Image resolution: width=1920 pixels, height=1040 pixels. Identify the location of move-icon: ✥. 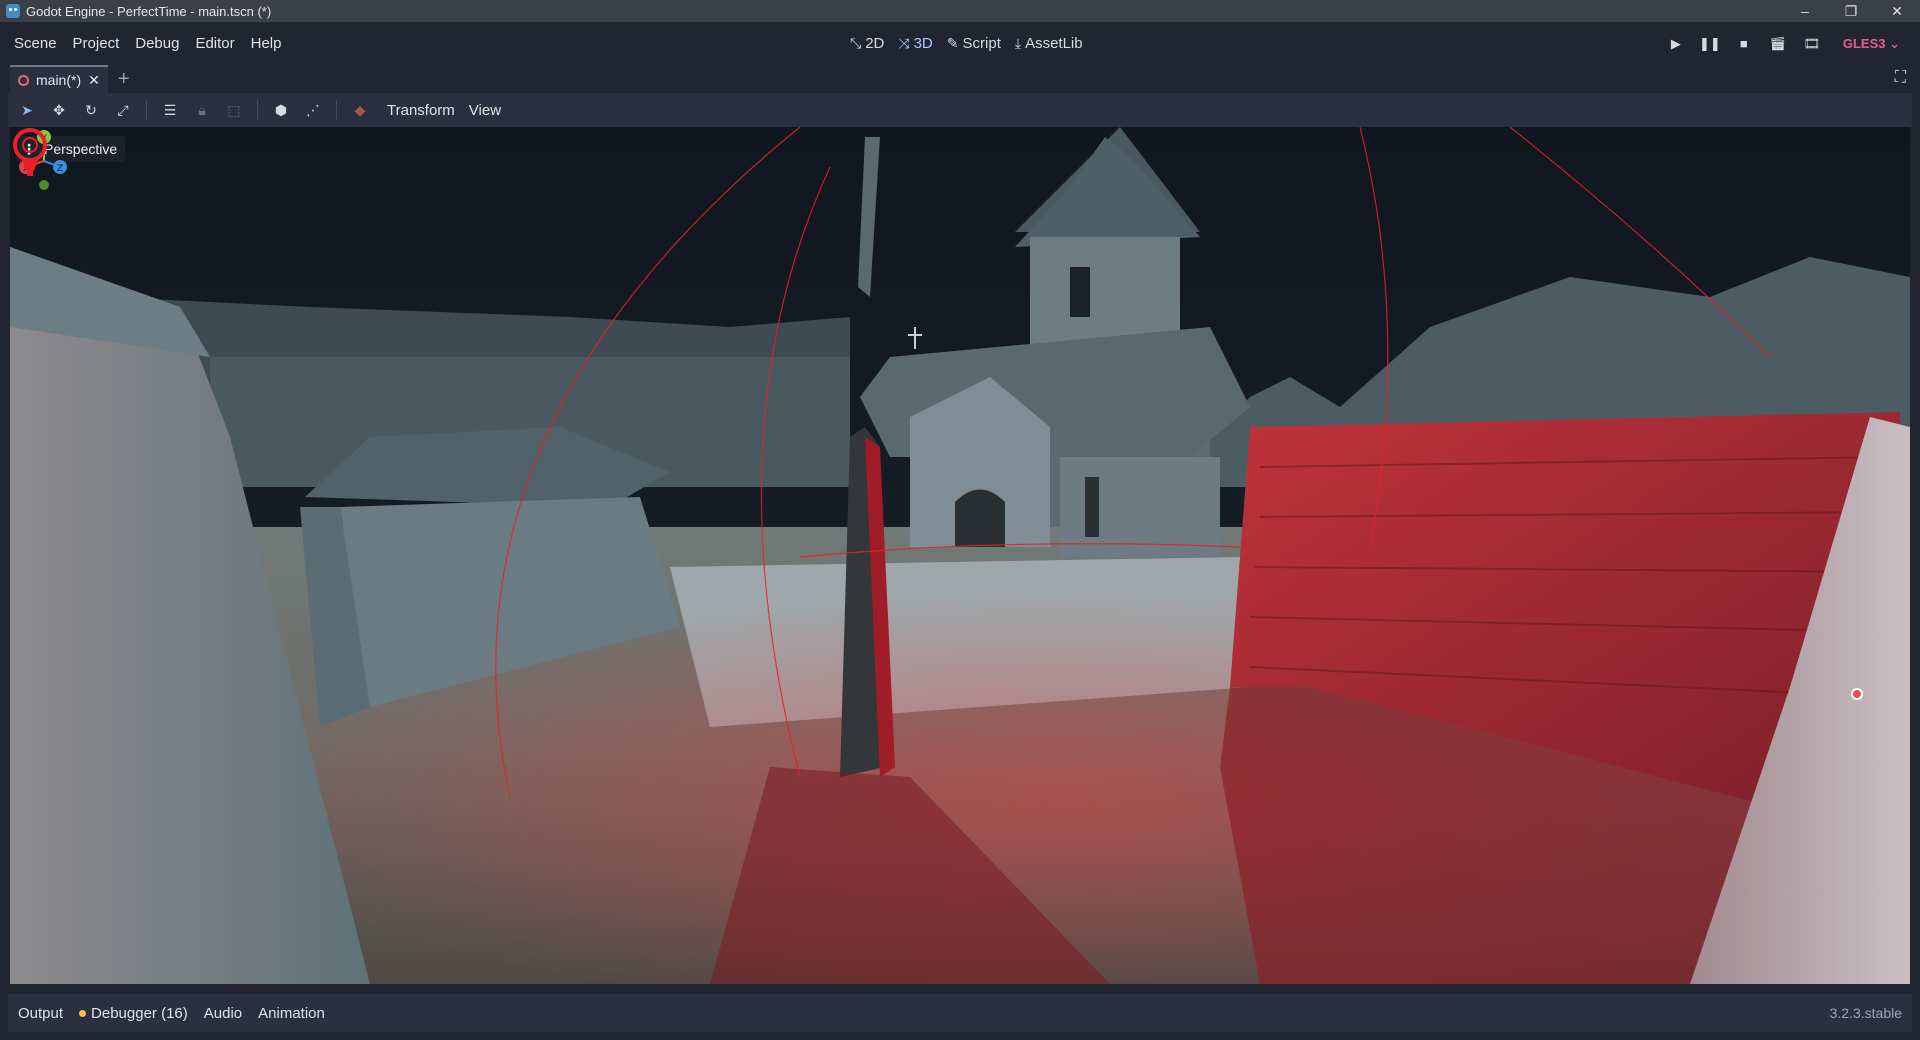
(59, 109).